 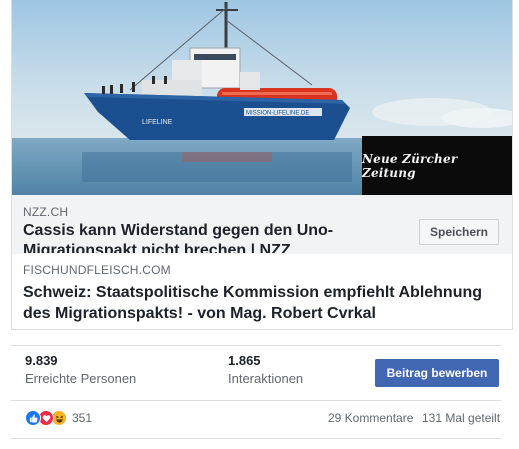 I want to click on boost-post-button: Beitrag bewerben, so click(x=437, y=373).